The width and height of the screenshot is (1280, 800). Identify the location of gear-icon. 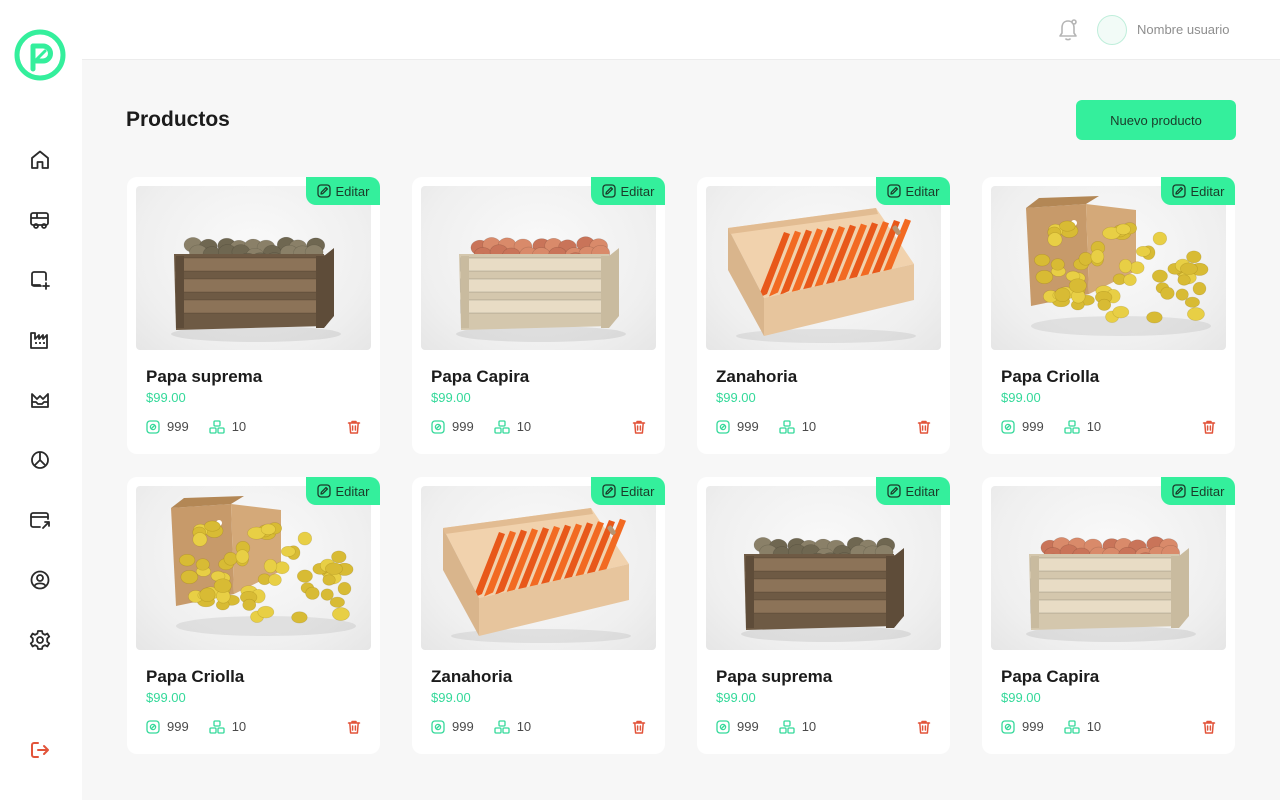
(40, 640).